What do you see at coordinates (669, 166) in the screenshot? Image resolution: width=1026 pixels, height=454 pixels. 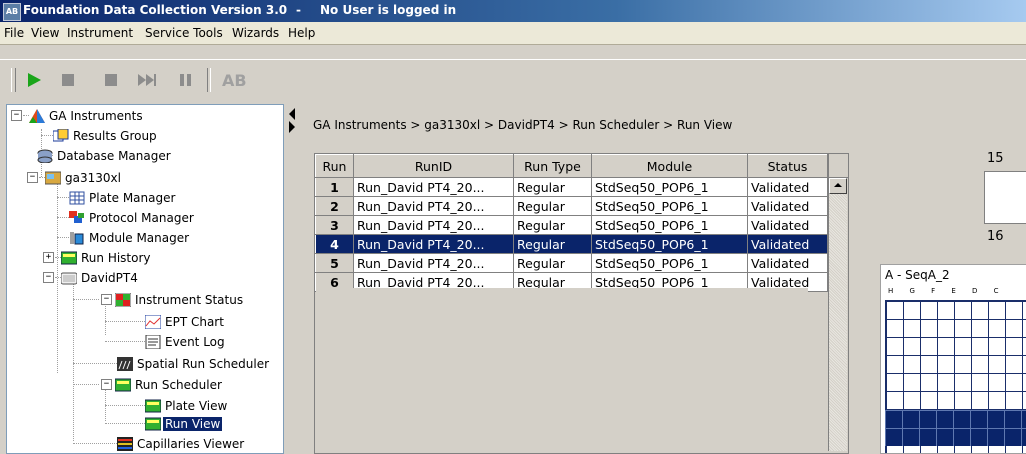 I see `column-header-module: Module` at bounding box center [669, 166].